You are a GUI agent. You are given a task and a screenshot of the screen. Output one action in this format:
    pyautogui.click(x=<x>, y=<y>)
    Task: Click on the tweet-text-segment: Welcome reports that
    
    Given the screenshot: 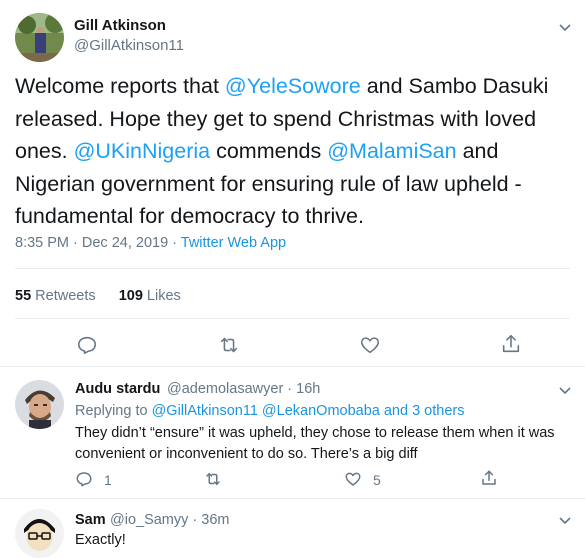 What is the action you would take?
    pyautogui.click(x=120, y=86)
    